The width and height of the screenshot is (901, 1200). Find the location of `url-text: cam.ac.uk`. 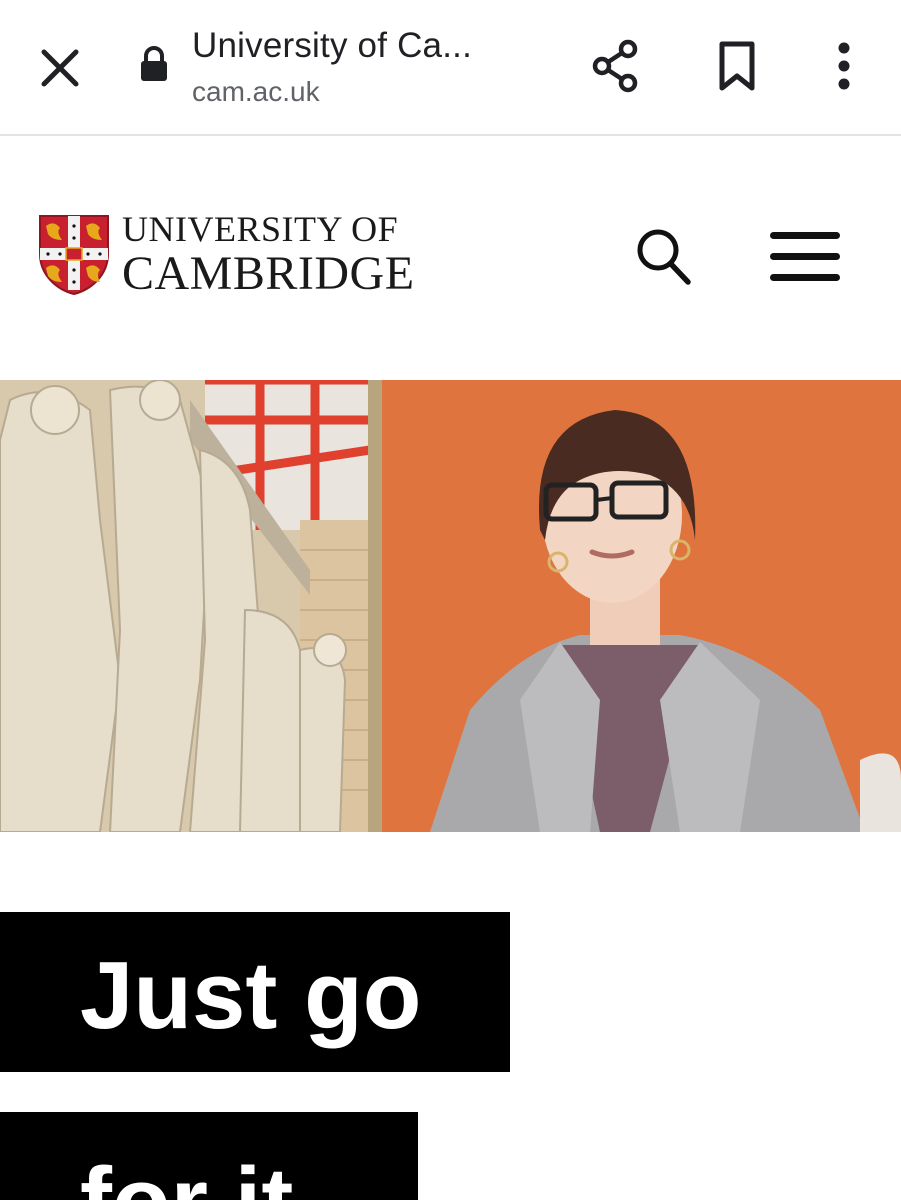

url-text: cam.ac.uk is located at coordinates (256, 92).